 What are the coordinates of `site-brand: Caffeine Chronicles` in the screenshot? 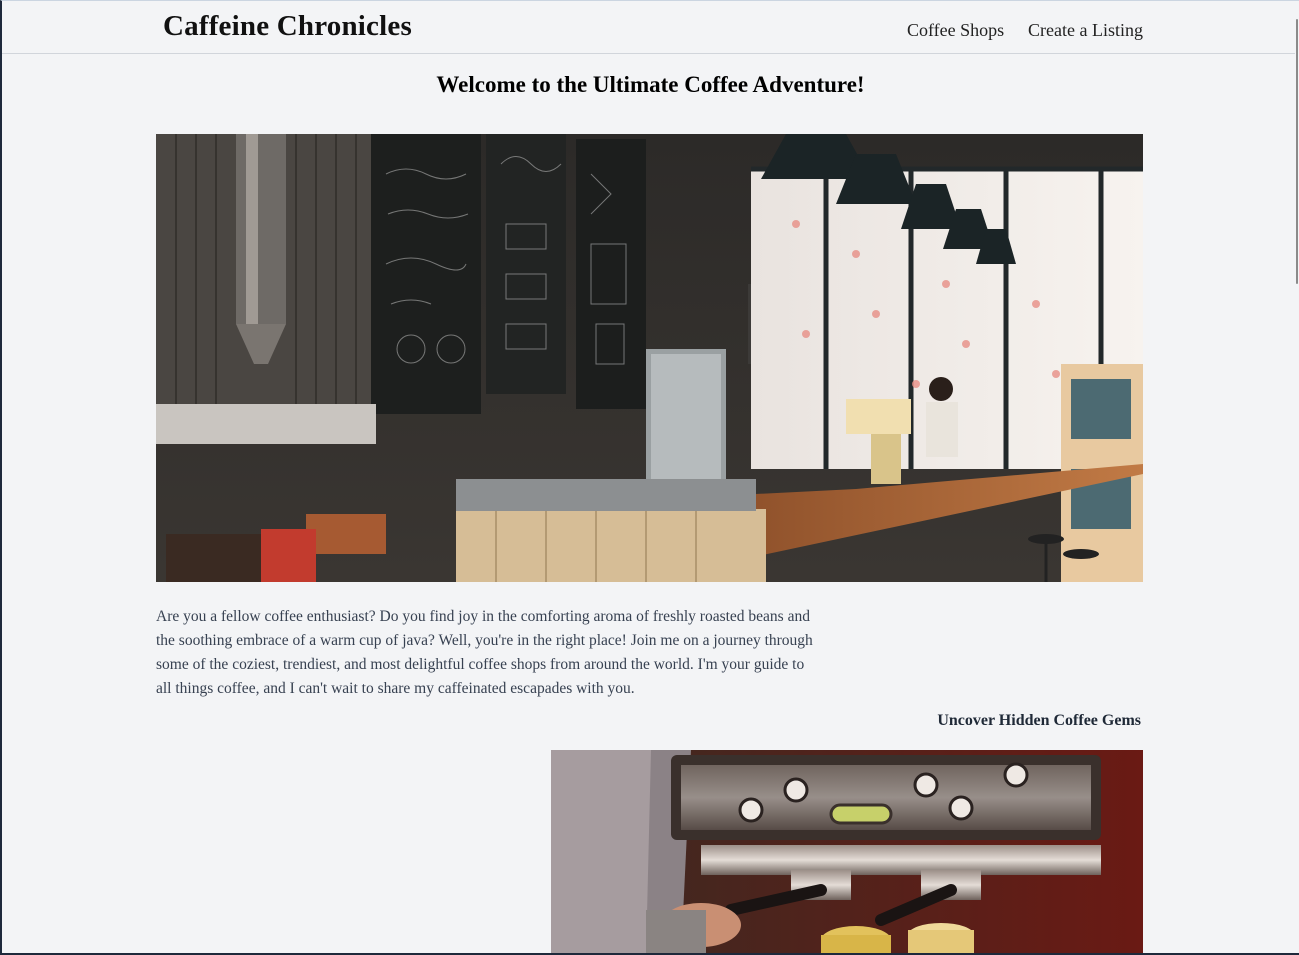 It's located at (287, 26).